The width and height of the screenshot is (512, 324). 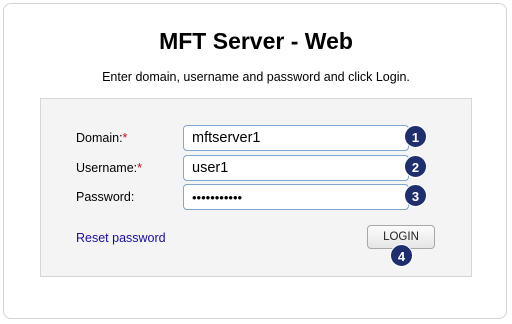 What do you see at coordinates (415, 136) in the screenshot?
I see `step-badge-1: 1` at bounding box center [415, 136].